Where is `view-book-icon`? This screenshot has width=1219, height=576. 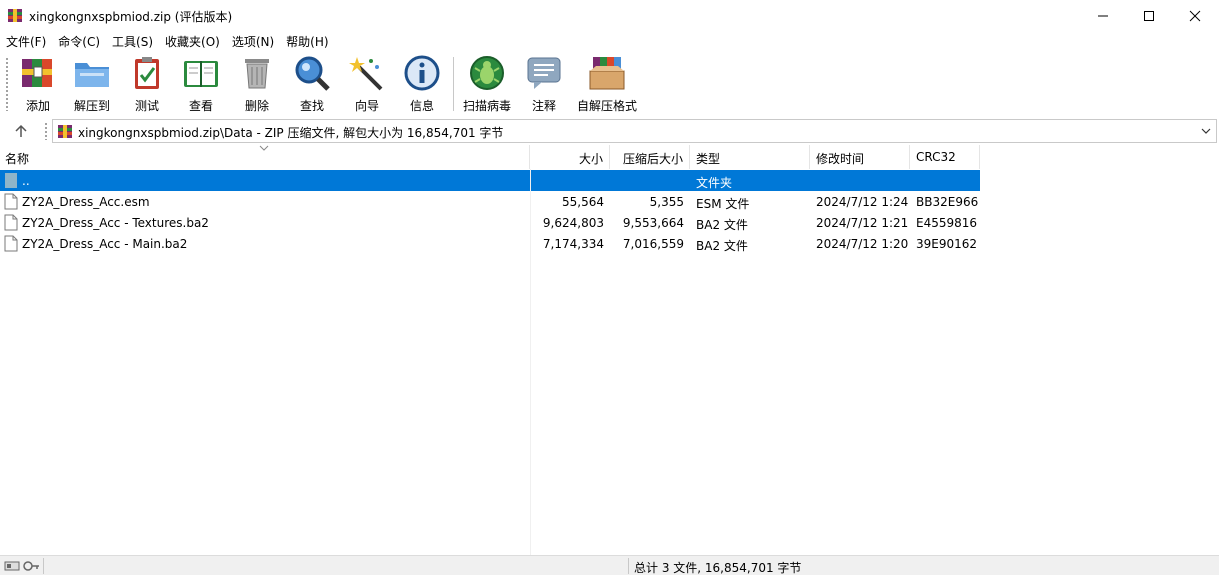
view-book-icon is located at coordinates (201, 74).